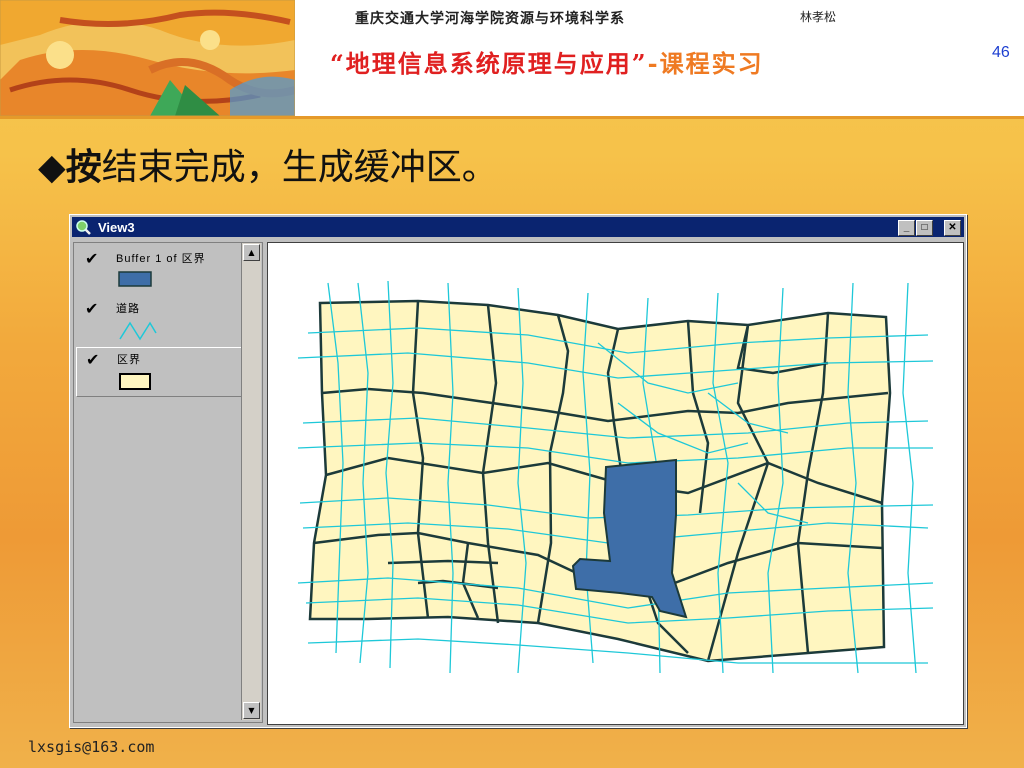 The width and height of the screenshot is (1024, 768). Describe the element at coordinates (251, 481) in the screenshot. I see `toc-scrollbar: ▲ ▼` at that location.